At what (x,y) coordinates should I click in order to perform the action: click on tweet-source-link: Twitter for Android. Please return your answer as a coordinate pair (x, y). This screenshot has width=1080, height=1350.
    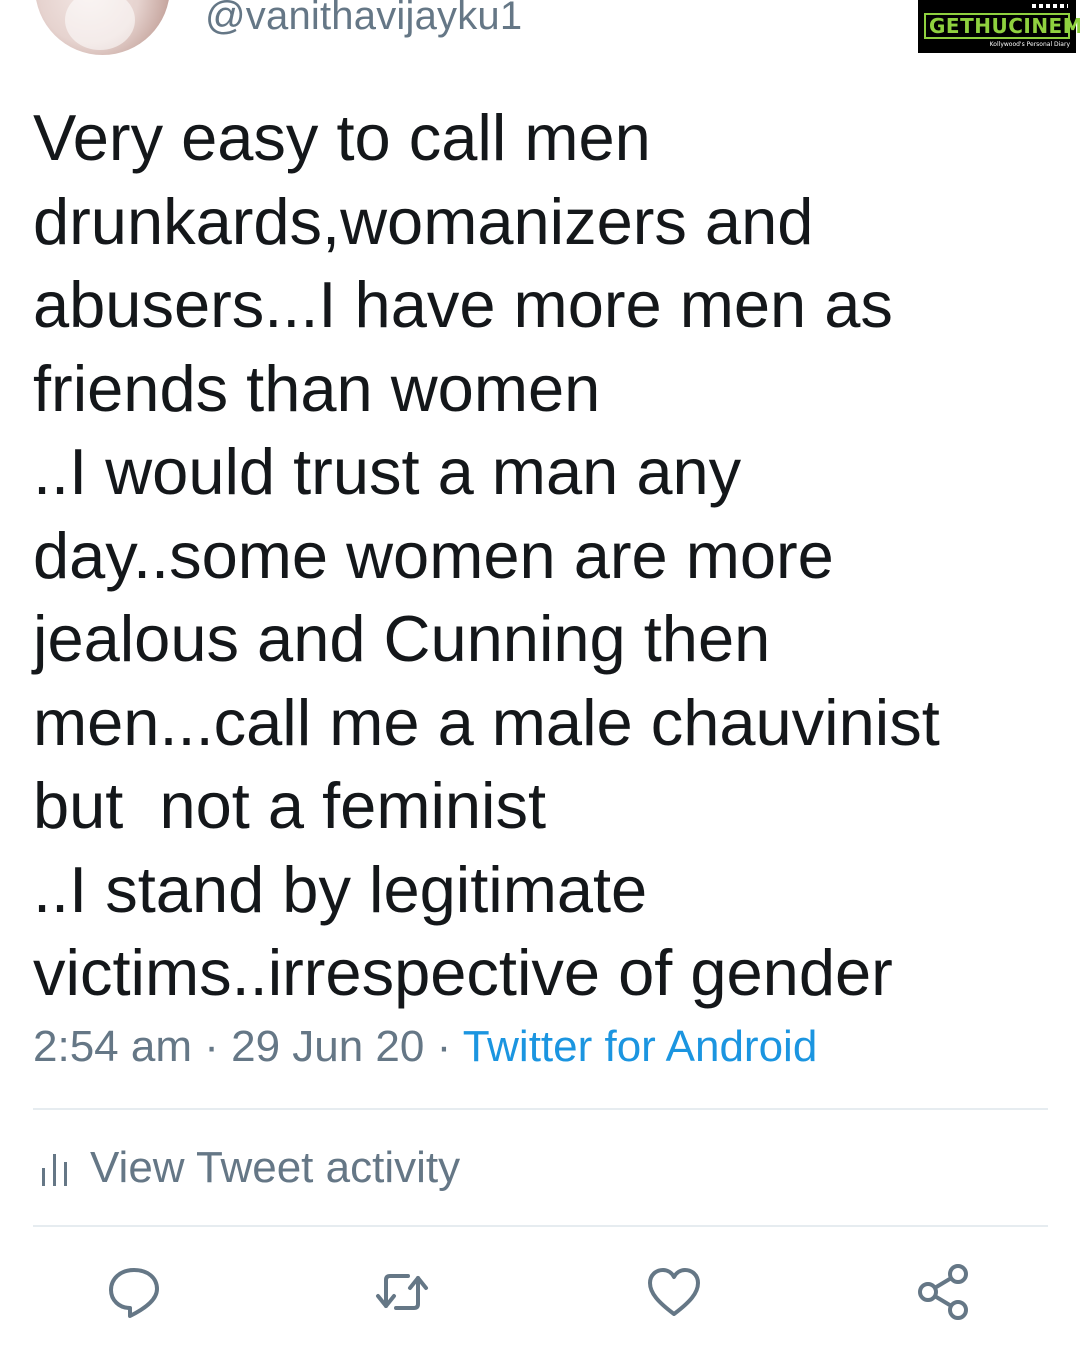
    Looking at the image, I should click on (640, 1046).